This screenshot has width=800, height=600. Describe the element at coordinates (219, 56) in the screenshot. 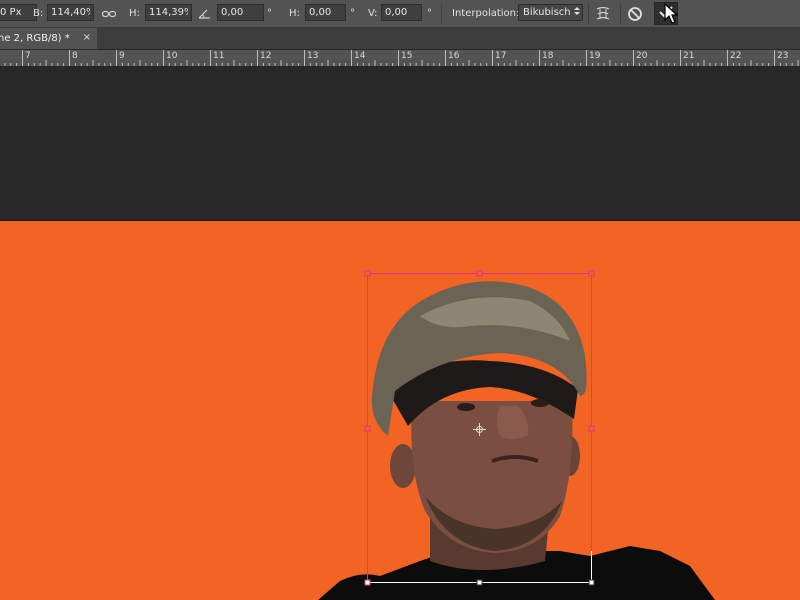

I see `ruler-number: 11` at that location.